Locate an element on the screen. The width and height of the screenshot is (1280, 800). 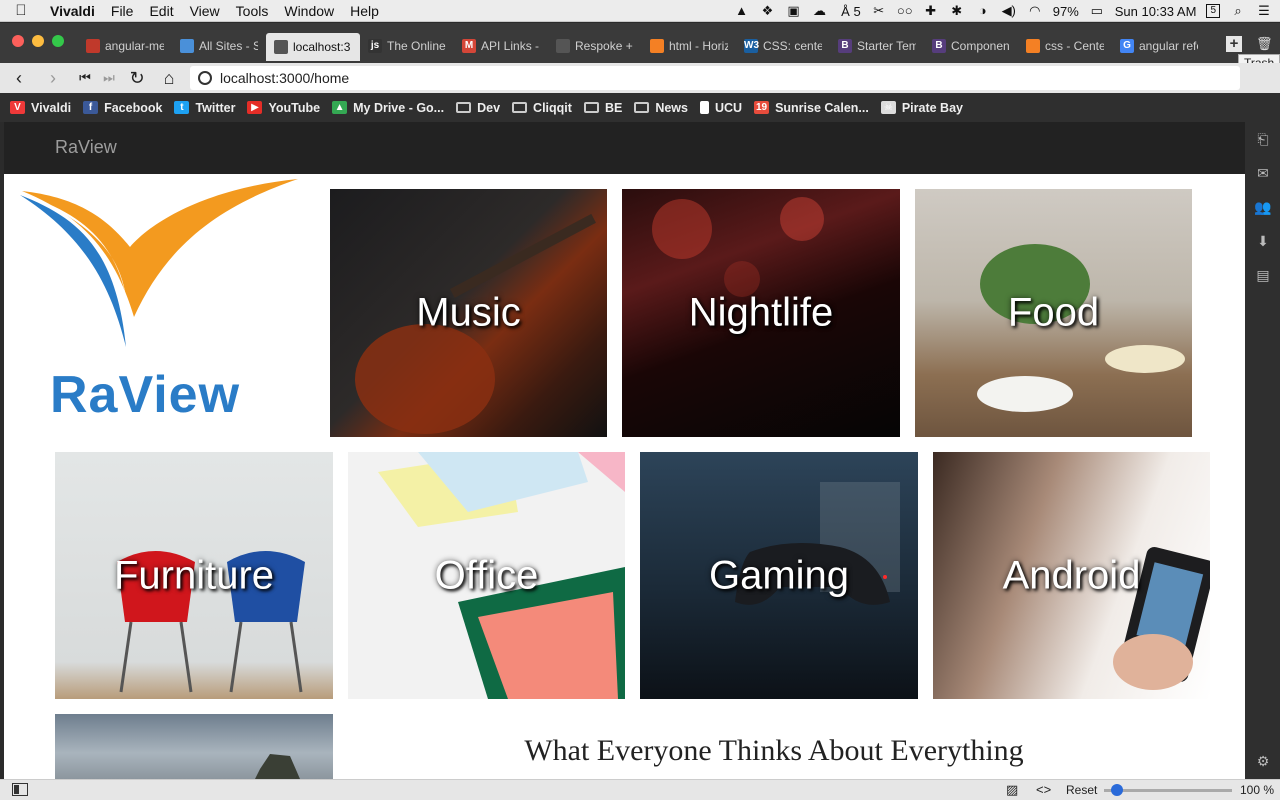
toggle-icon: ◑ is located at coordinates (983, 11).